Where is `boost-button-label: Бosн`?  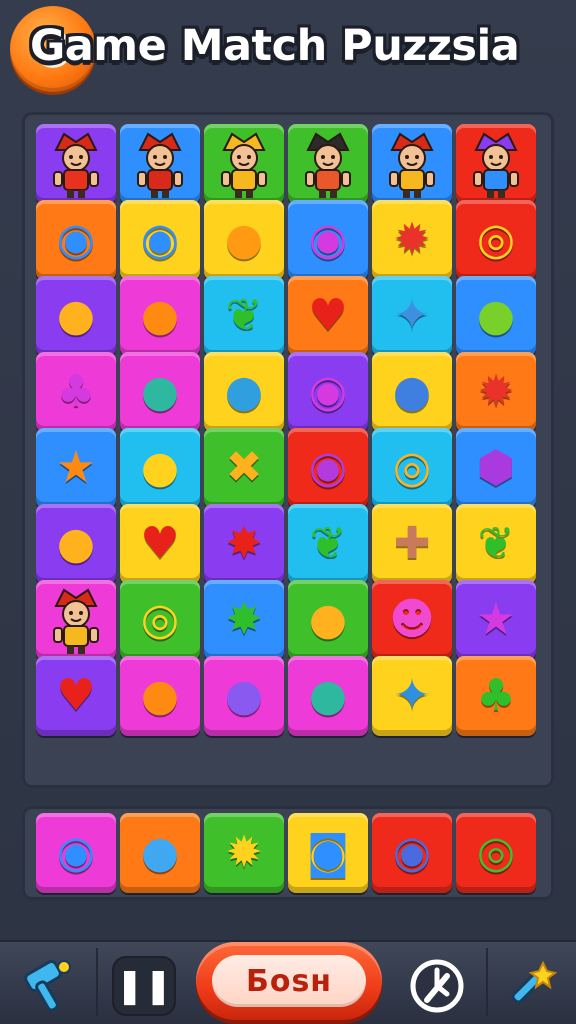 boost-button-label: Бosн is located at coordinates (289, 981).